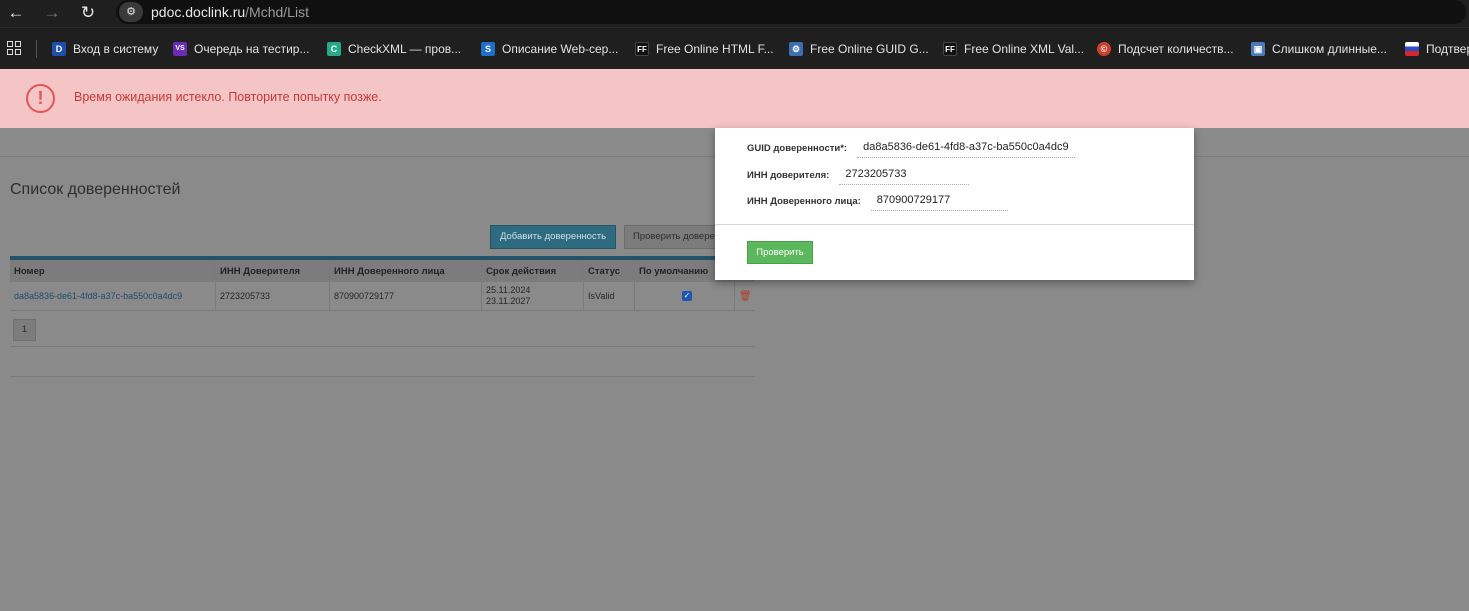  I want to click on column-header: Статус, so click(609, 271).